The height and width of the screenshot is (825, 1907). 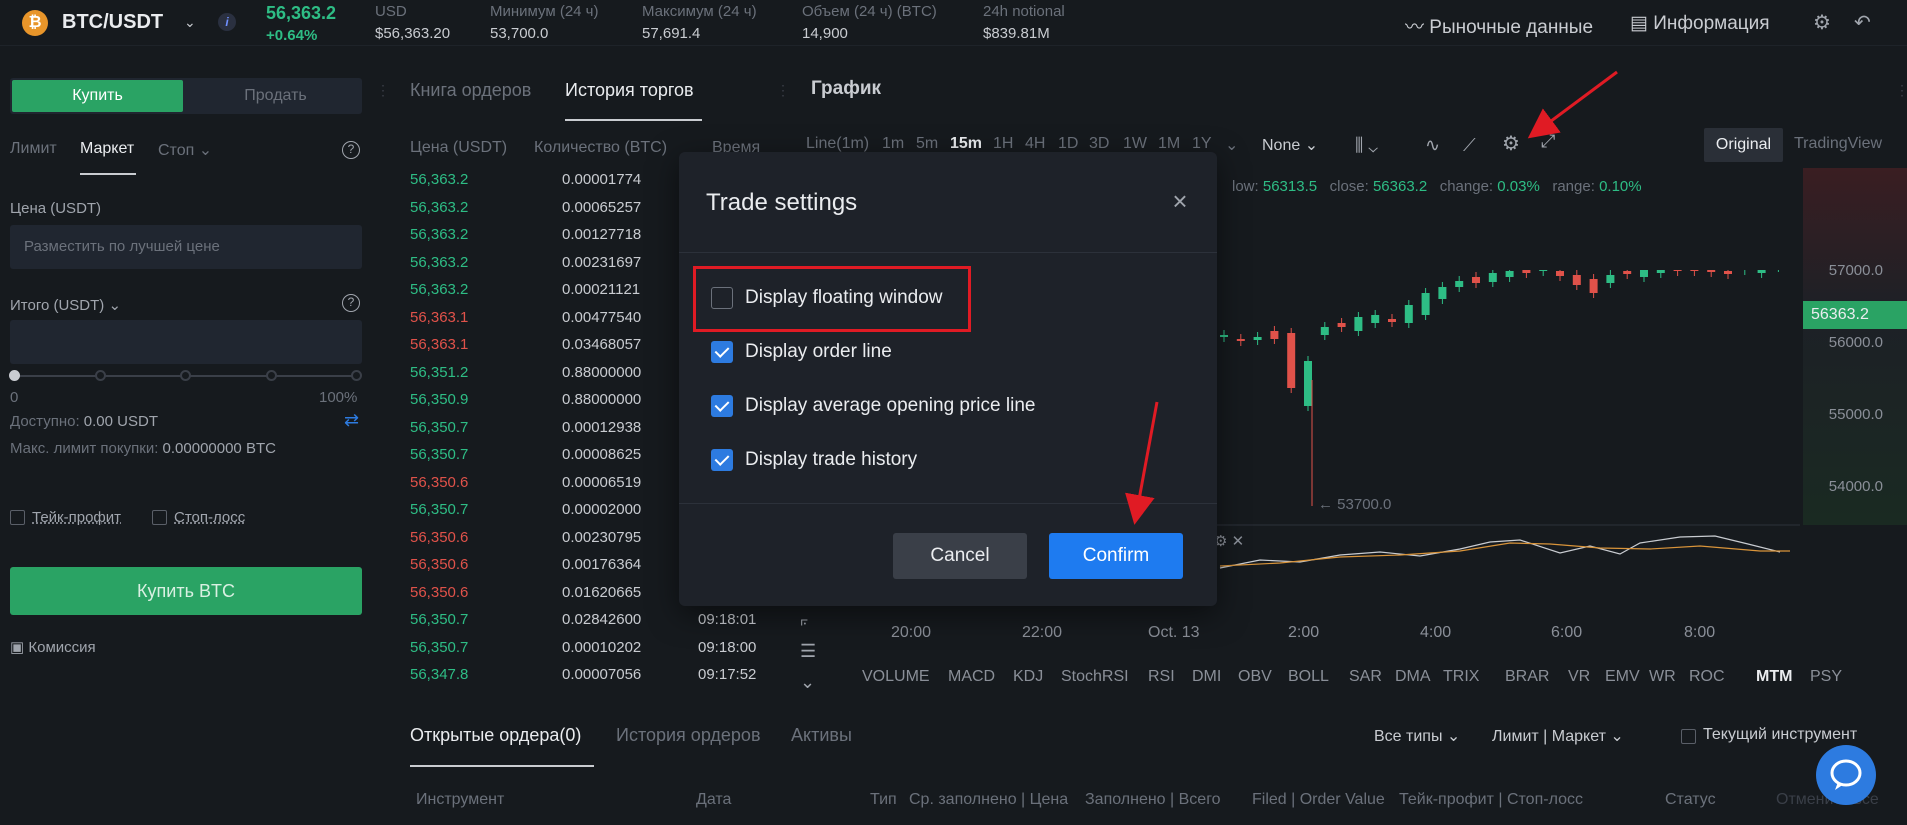 What do you see at coordinates (1572, 104) in the screenshot?
I see `arrow-to-gear` at bounding box center [1572, 104].